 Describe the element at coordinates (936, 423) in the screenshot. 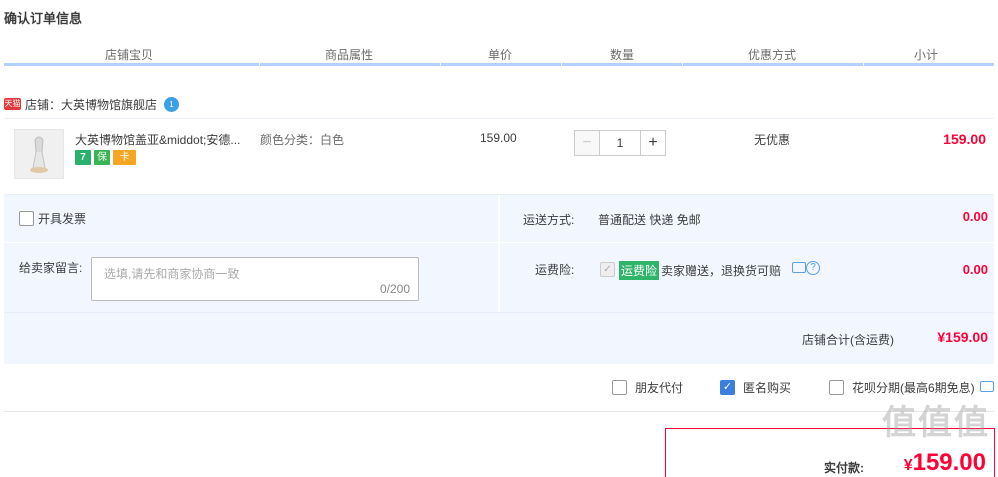

I see `watermark: 值值值` at that location.